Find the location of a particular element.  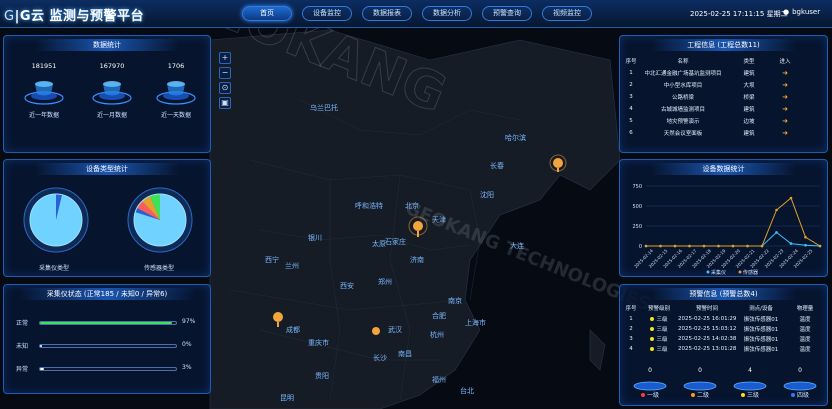

cell-text: 3 is located at coordinates (631, 339).